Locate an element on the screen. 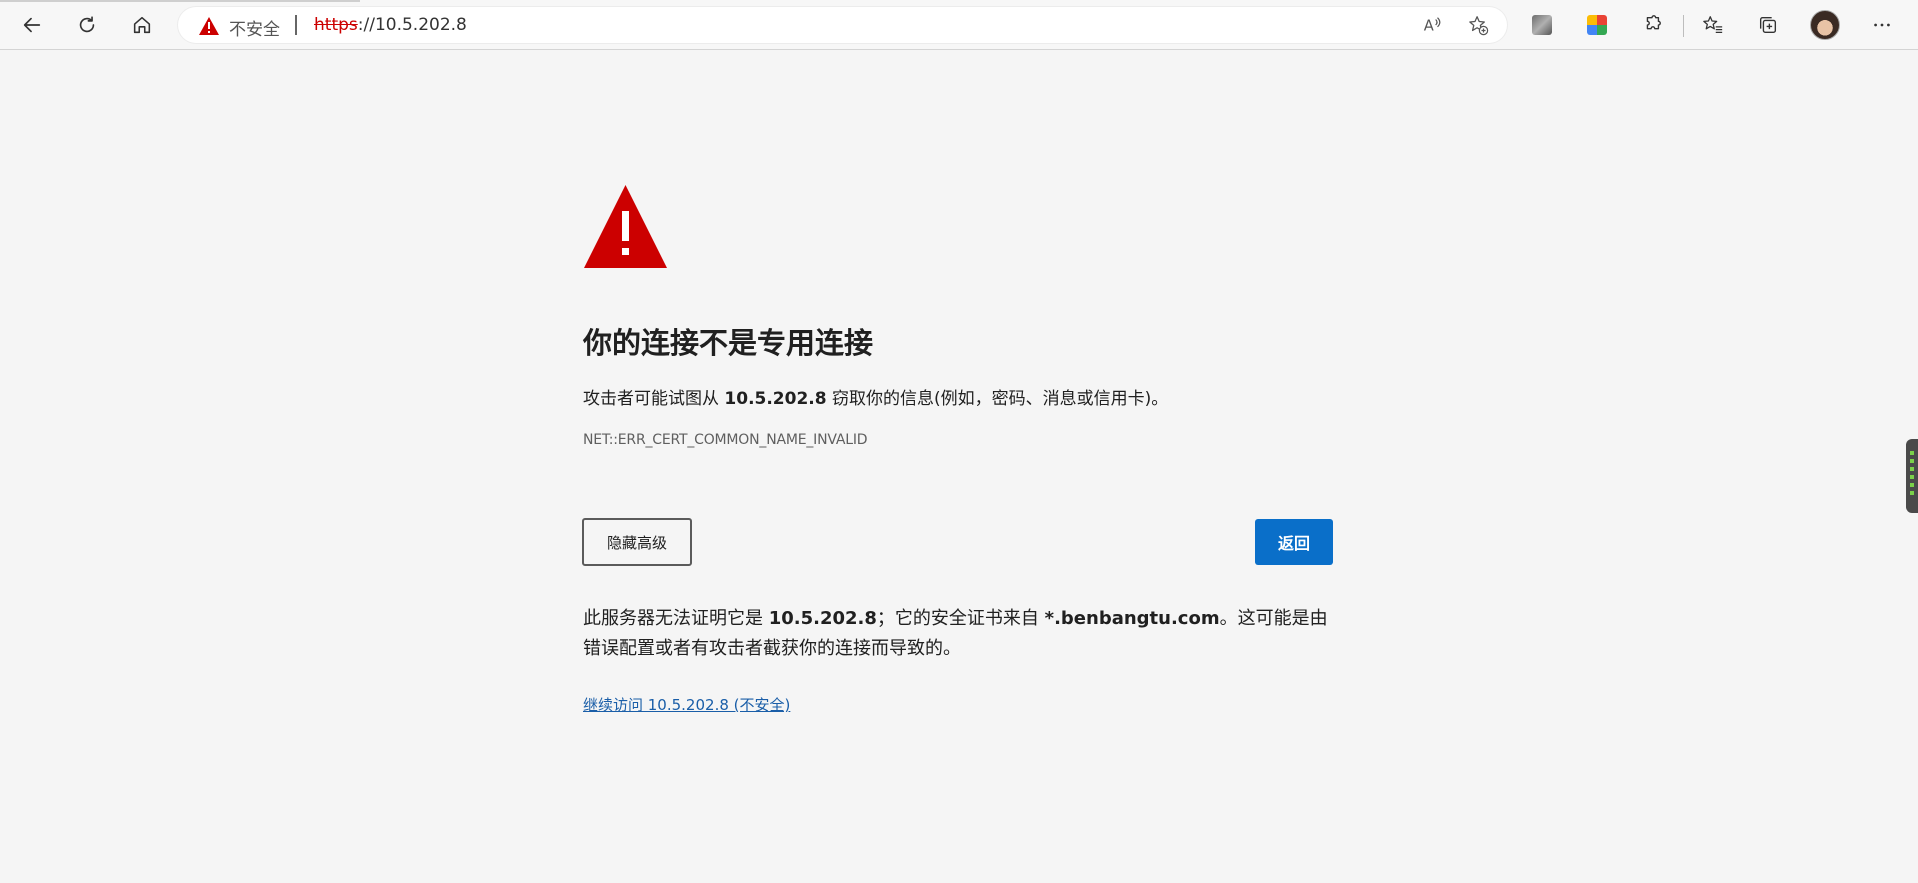 The height and width of the screenshot is (883, 1918). sidebar-handle is located at coordinates (1912, 476).